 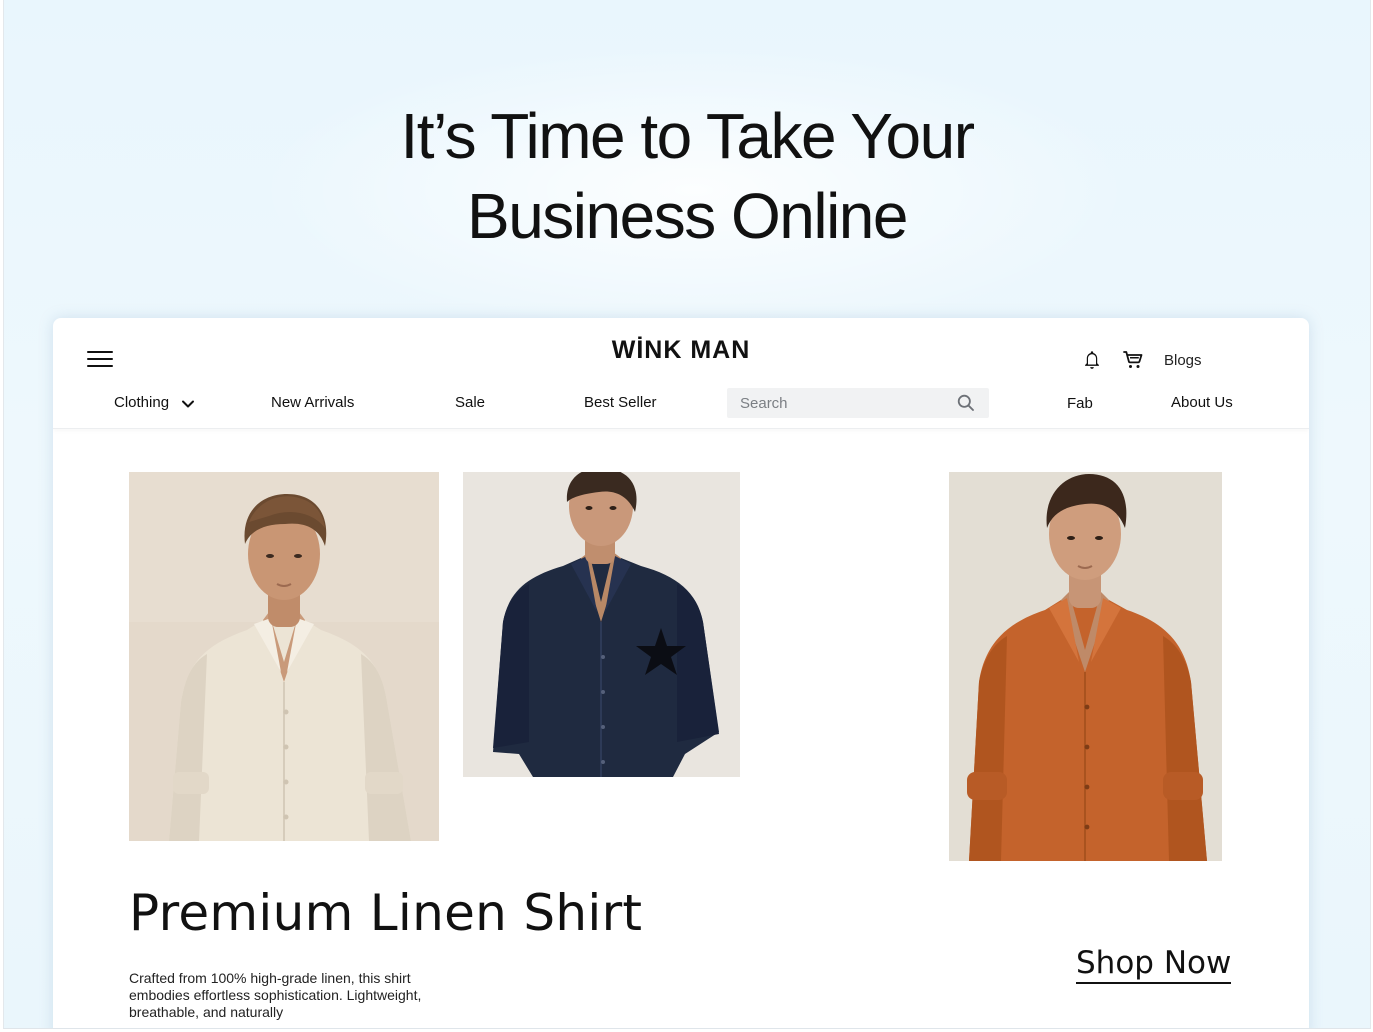 I want to click on nav-sale: Sale, so click(x=470, y=402).